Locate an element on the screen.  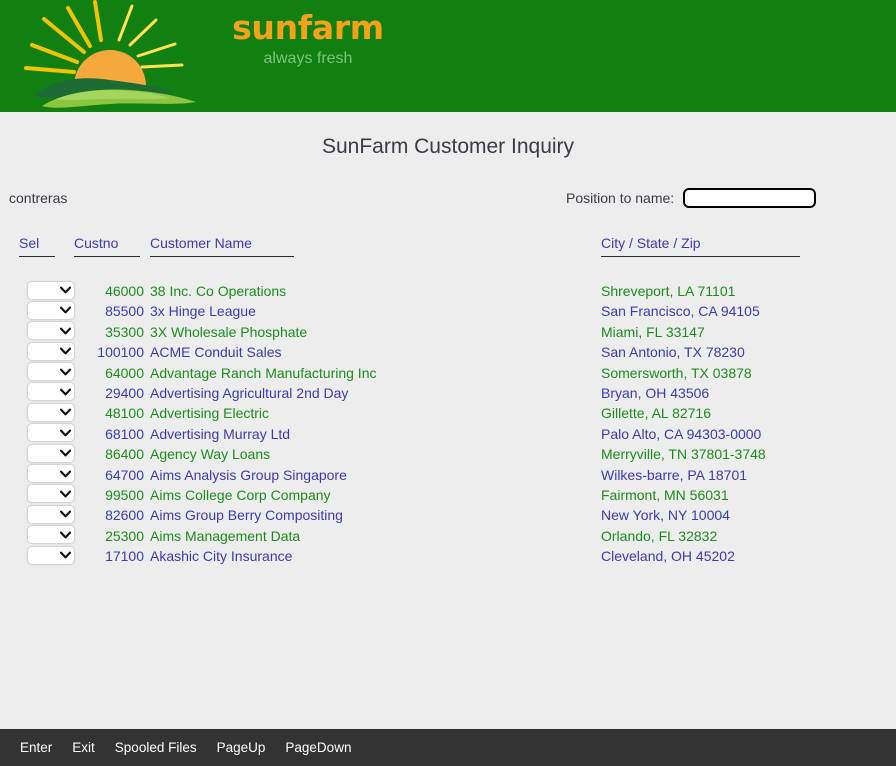
cell-custno: 48100 is located at coordinates (124, 413).